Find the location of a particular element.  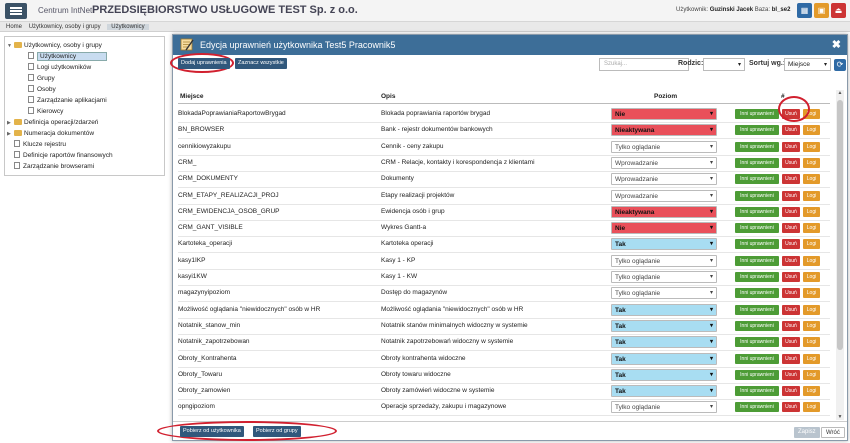

close-icon: ✖ is located at coordinates (836, 44).